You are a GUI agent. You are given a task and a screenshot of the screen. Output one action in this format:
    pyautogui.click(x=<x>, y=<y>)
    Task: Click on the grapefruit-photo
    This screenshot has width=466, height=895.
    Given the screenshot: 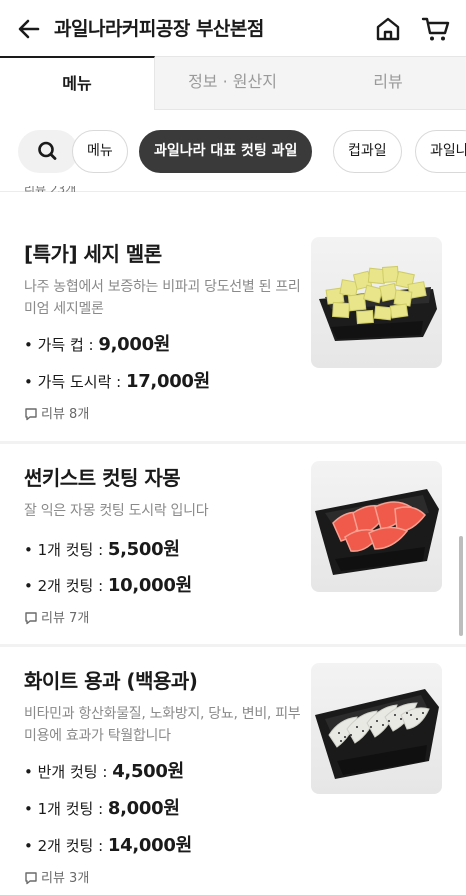 What is the action you would take?
    pyautogui.click(x=376, y=526)
    